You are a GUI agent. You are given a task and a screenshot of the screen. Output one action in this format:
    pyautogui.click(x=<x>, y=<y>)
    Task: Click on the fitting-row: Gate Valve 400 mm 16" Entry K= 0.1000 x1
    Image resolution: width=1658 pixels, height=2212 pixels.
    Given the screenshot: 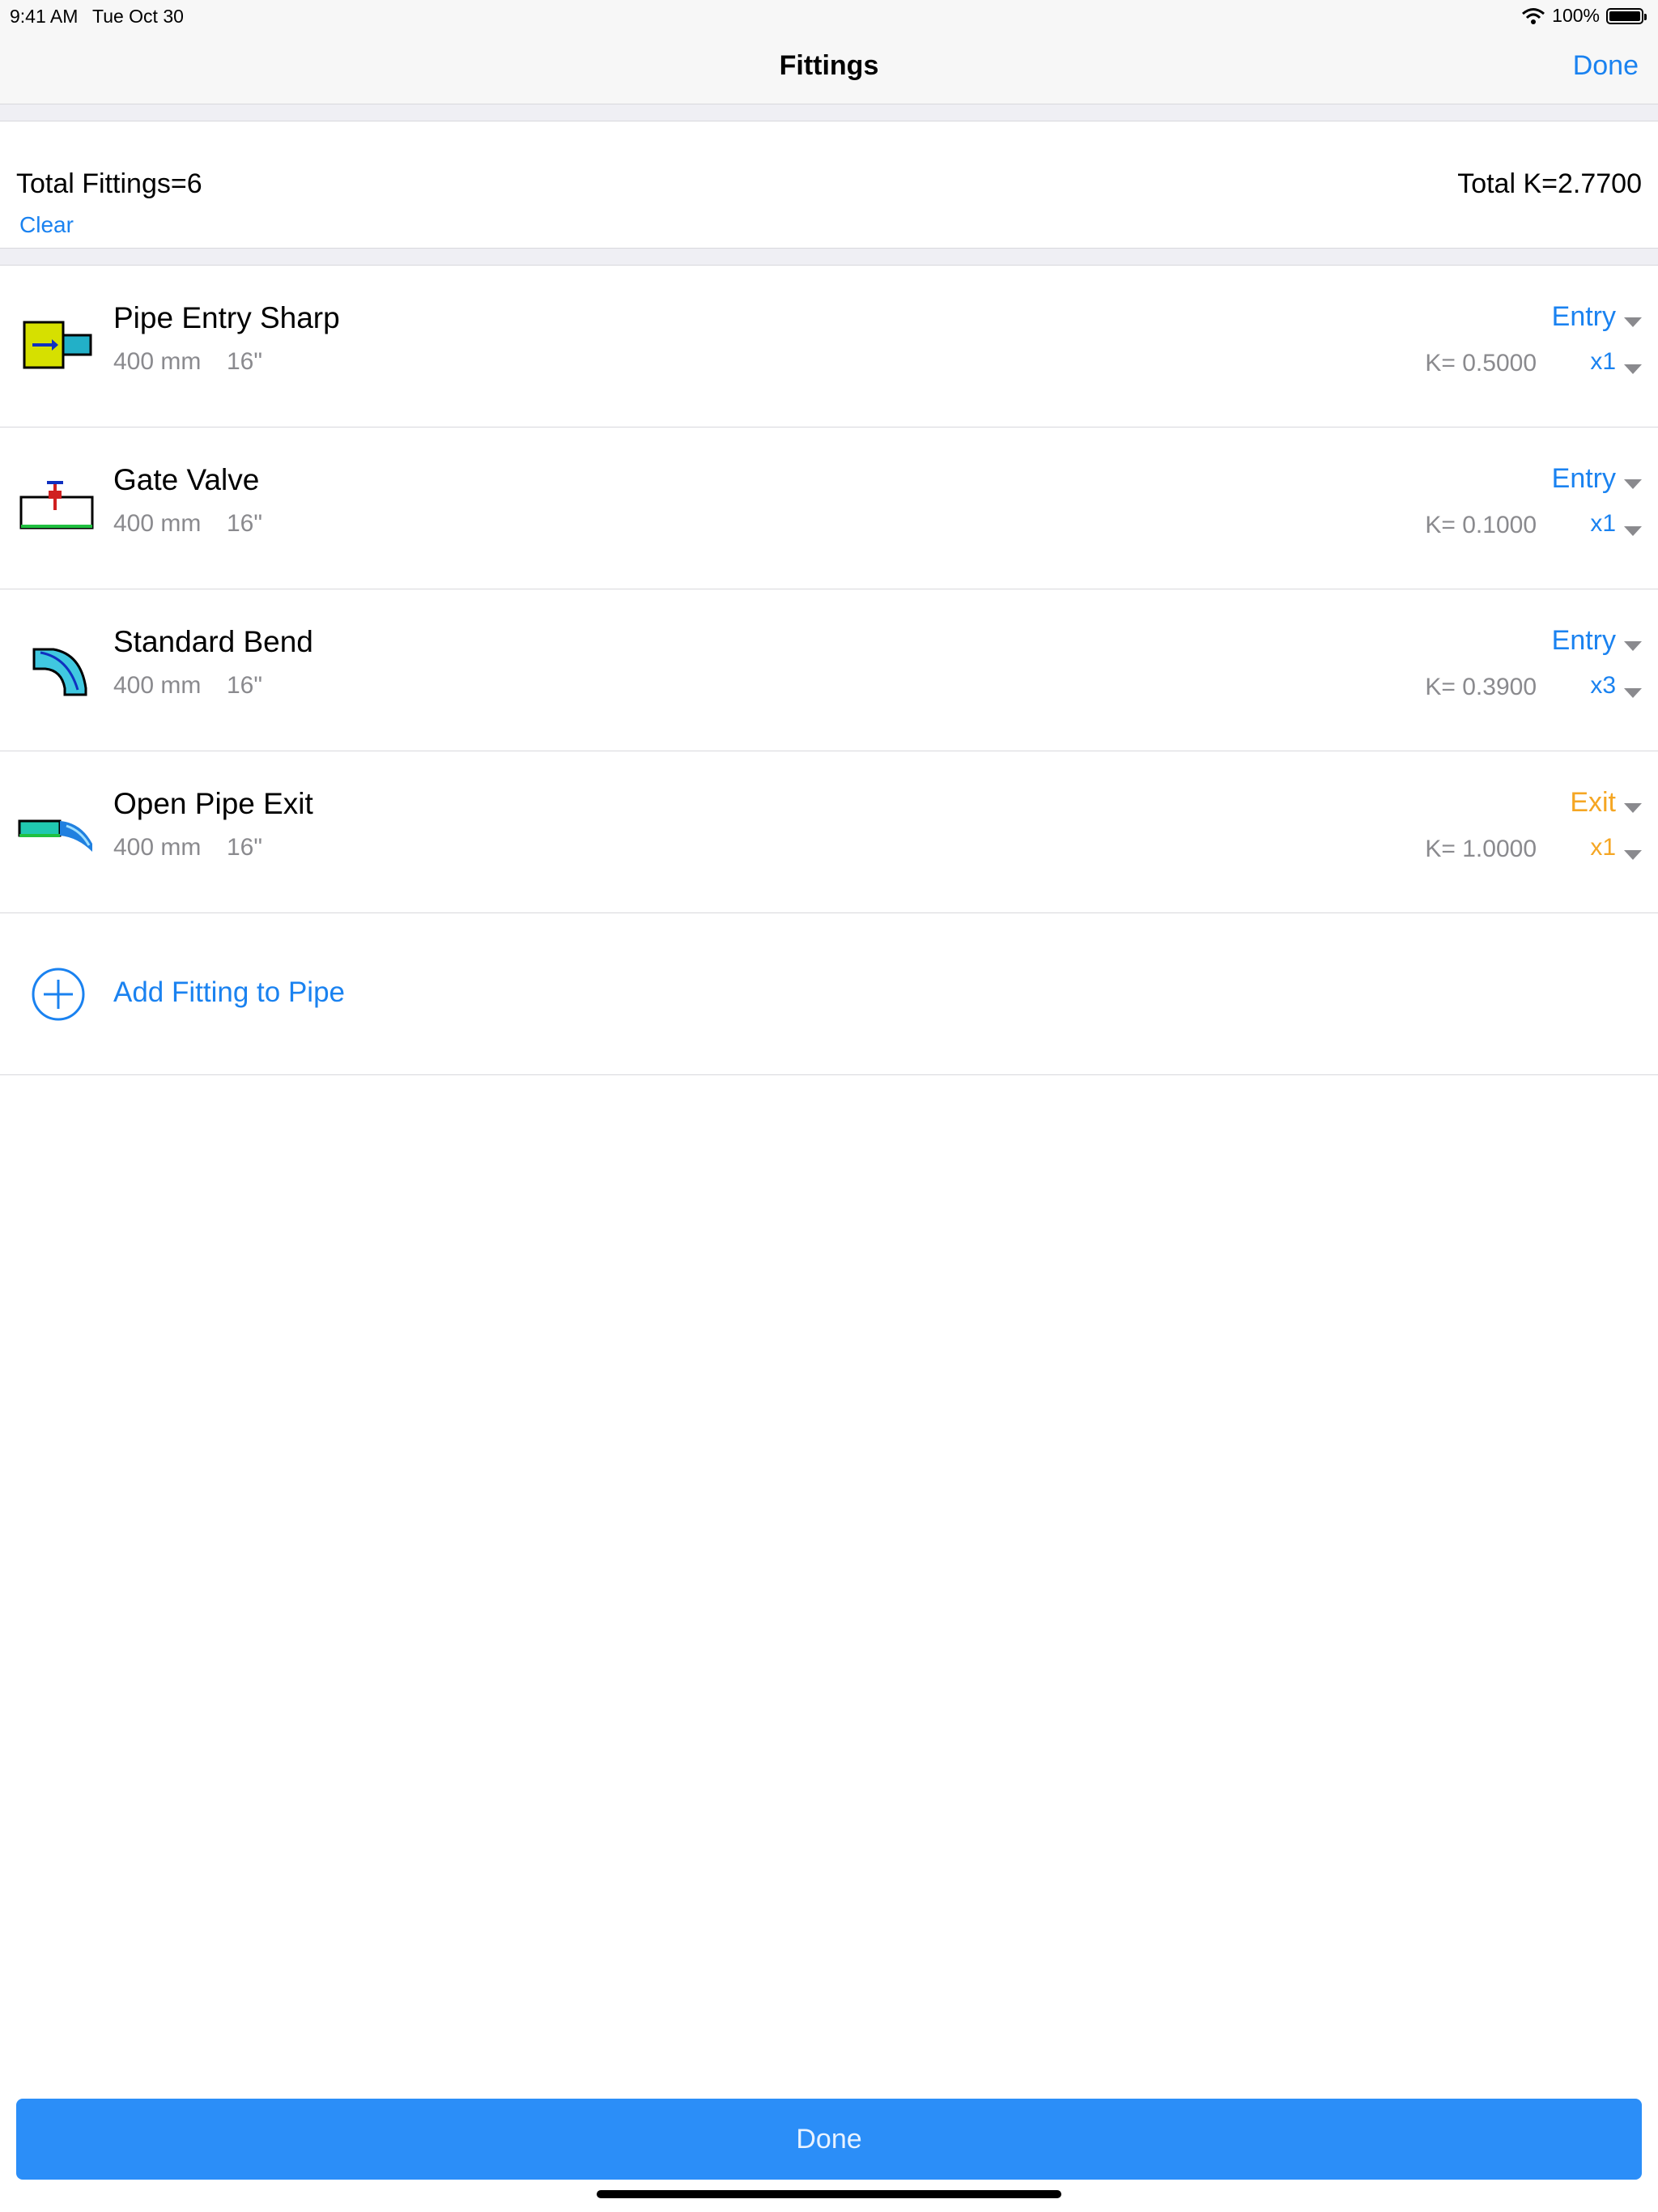 What is the action you would take?
    pyautogui.click(x=829, y=509)
    